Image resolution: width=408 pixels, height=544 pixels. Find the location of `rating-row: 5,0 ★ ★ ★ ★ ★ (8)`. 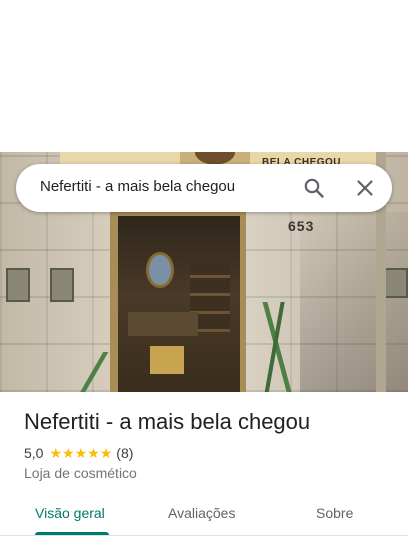

rating-row: 5,0 ★ ★ ★ ★ ★ (8) is located at coordinates (78, 453).